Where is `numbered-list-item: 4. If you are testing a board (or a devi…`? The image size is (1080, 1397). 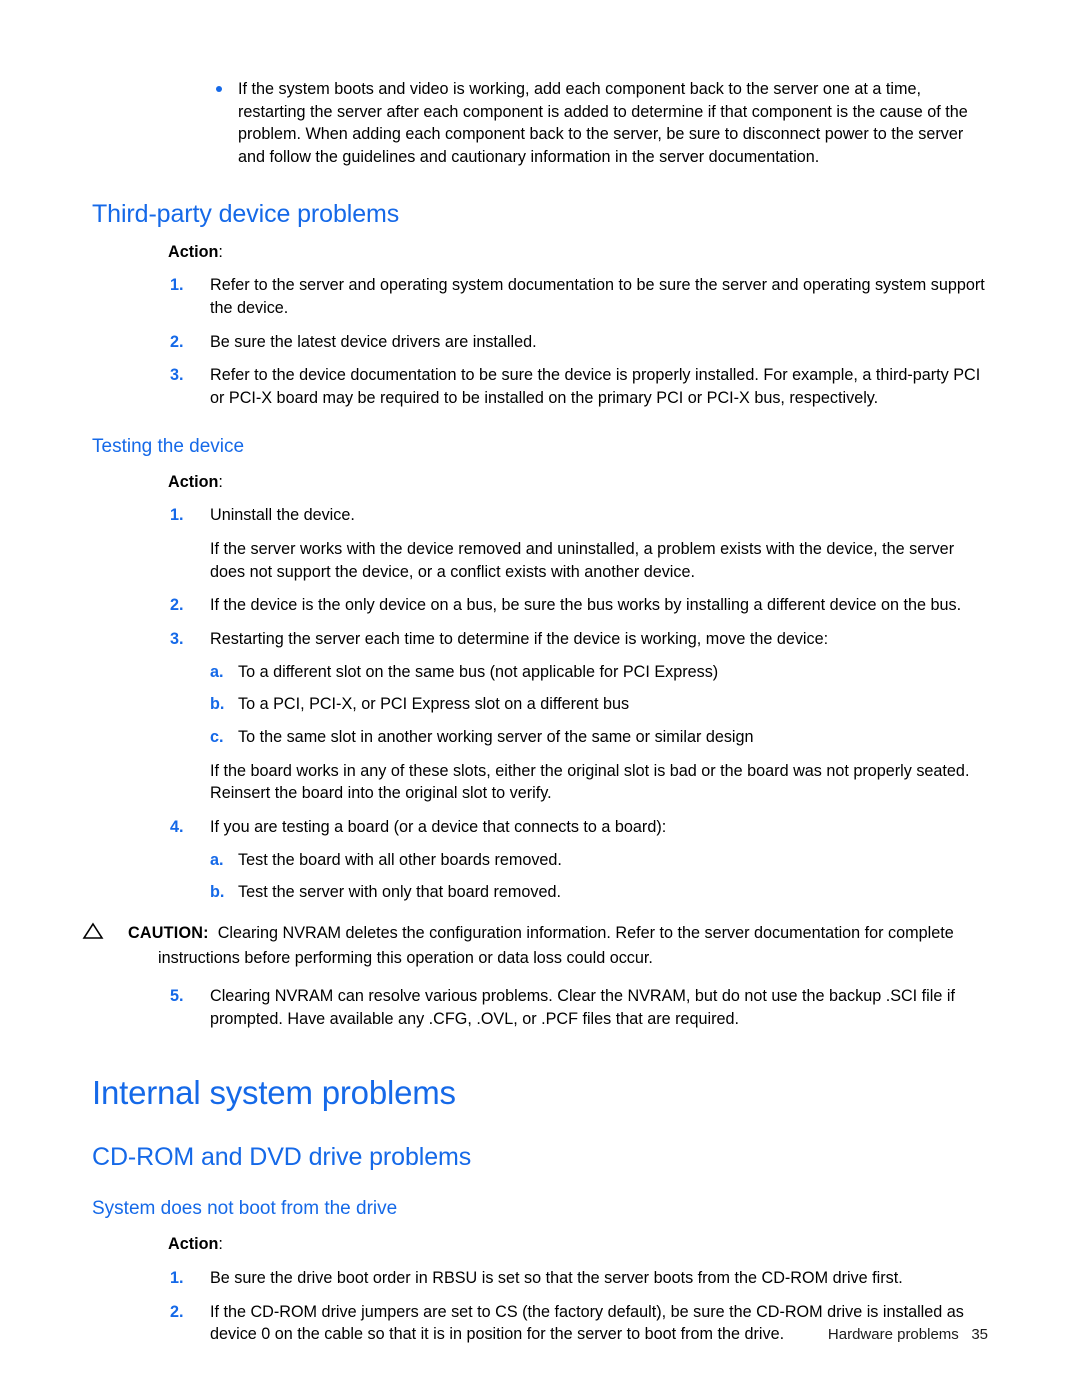 numbered-list-item: 4. If you are testing a board (or a devi… is located at coordinates (540, 827).